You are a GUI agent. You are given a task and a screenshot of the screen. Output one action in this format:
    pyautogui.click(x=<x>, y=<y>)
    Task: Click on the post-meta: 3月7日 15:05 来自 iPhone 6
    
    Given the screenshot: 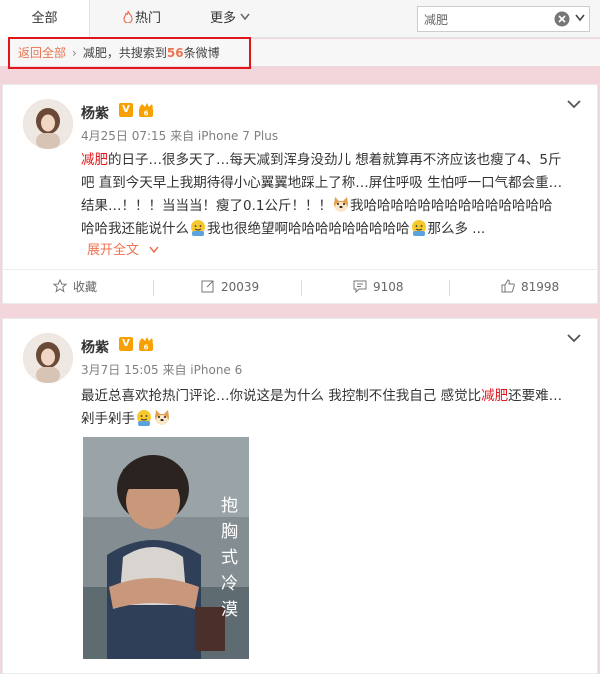 What is the action you would take?
    pyautogui.click(x=162, y=370)
    